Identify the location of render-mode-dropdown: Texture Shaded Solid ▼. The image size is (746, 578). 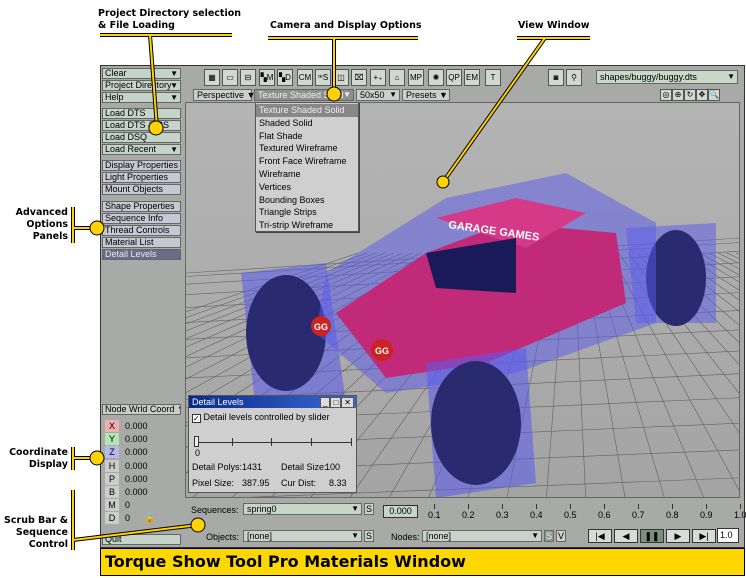
(304, 95).